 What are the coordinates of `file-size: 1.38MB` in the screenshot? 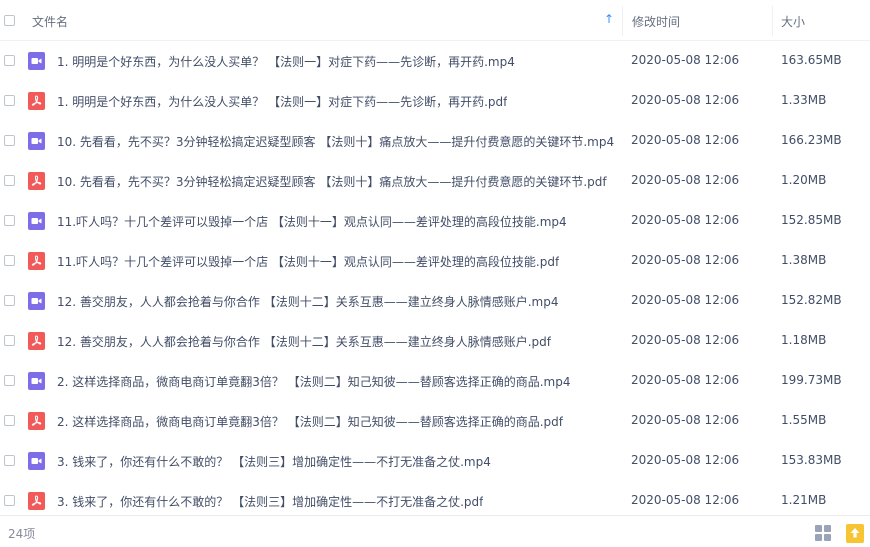 It's located at (804, 260).